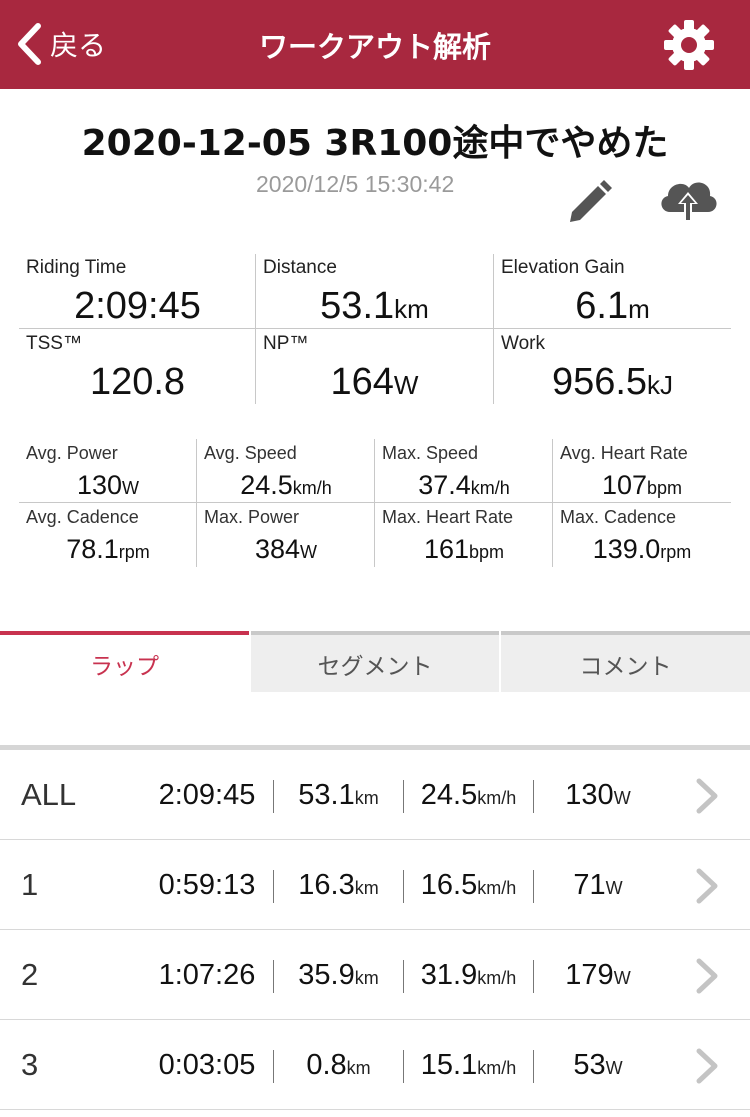  What do you see at coordinates (72, 453) in the screenshot?
I see `detail-label: Avg. Power` at bounding box center [72, 453].